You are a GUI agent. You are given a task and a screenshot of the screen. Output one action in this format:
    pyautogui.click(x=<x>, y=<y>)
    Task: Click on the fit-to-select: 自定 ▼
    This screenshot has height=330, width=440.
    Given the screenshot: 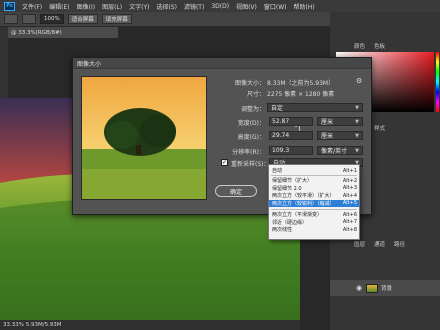 What is the action you would take?
    pyautogui.click(x=315, y=107)
    